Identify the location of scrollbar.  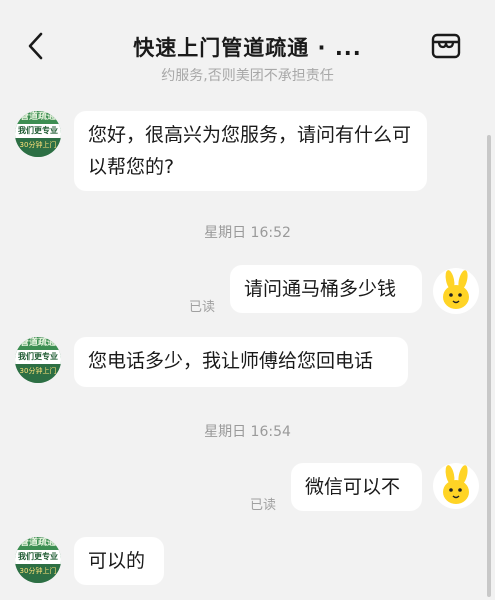
(489, 366).